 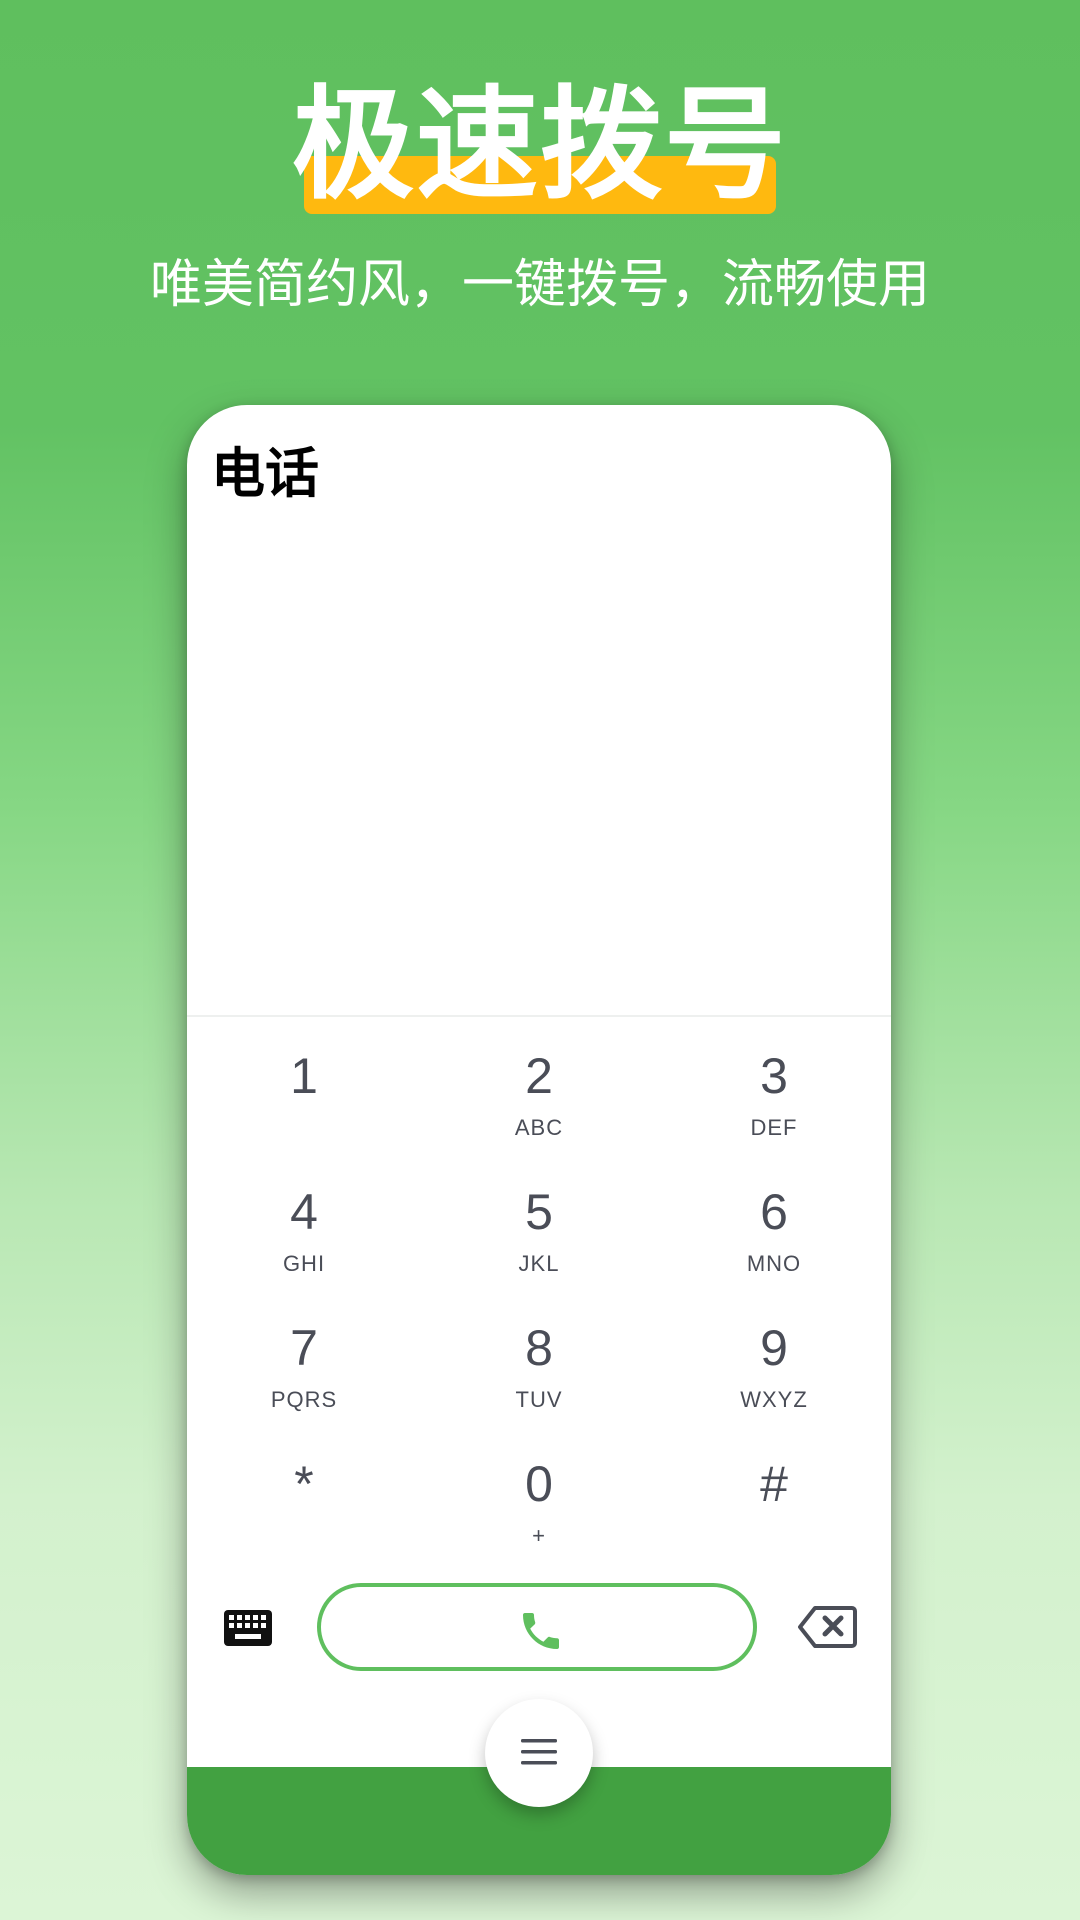 I want to click on key-9: 9 WXYZ, so click(x=774, y=1362).